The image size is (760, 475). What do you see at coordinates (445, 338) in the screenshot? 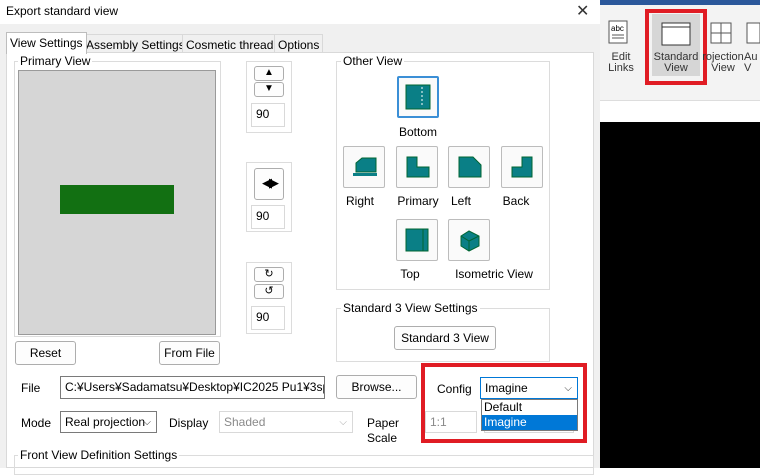
I see `standard3-view-button: Standard 3 View` at bounding box center [445, 338].